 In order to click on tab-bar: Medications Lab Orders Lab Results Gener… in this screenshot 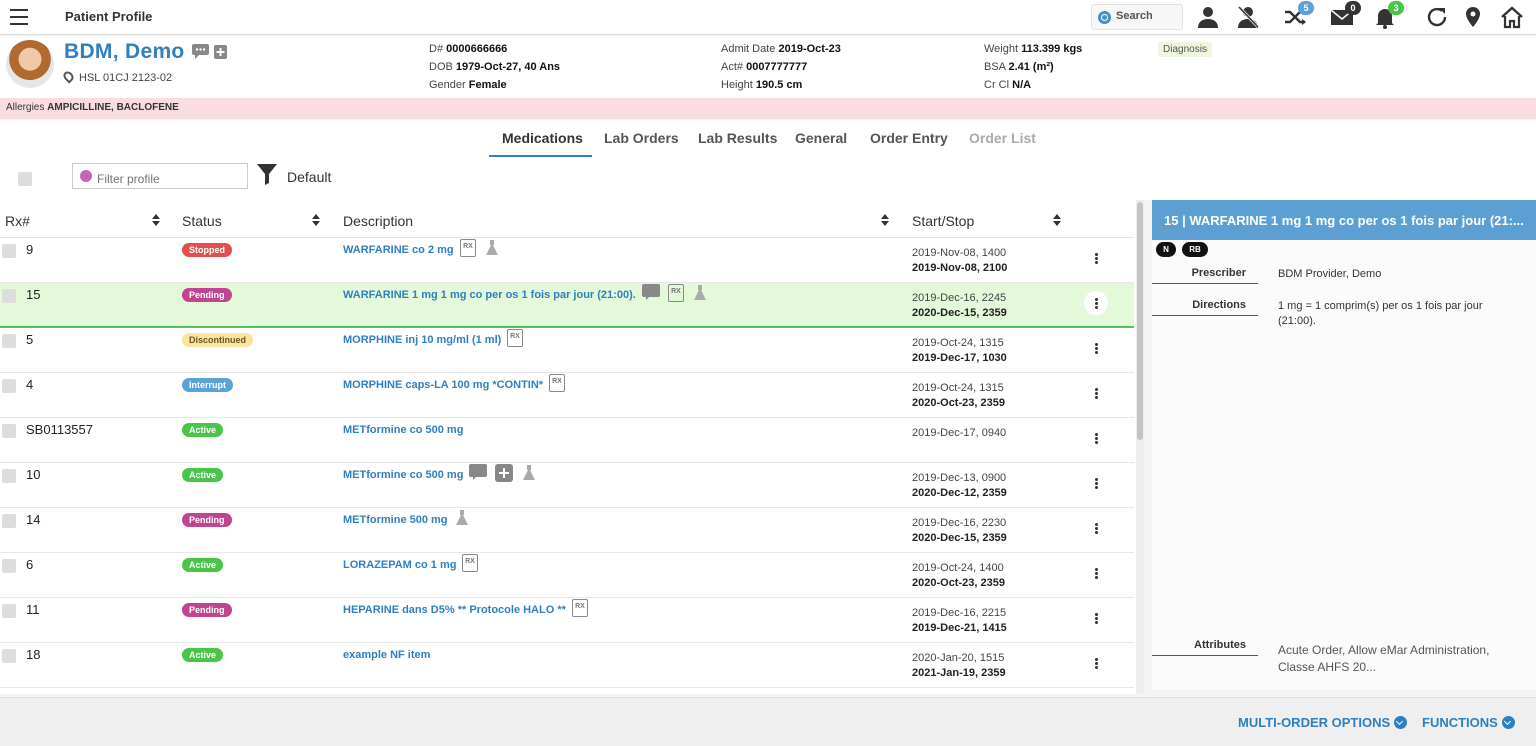, I will do `click(768, 160)`.